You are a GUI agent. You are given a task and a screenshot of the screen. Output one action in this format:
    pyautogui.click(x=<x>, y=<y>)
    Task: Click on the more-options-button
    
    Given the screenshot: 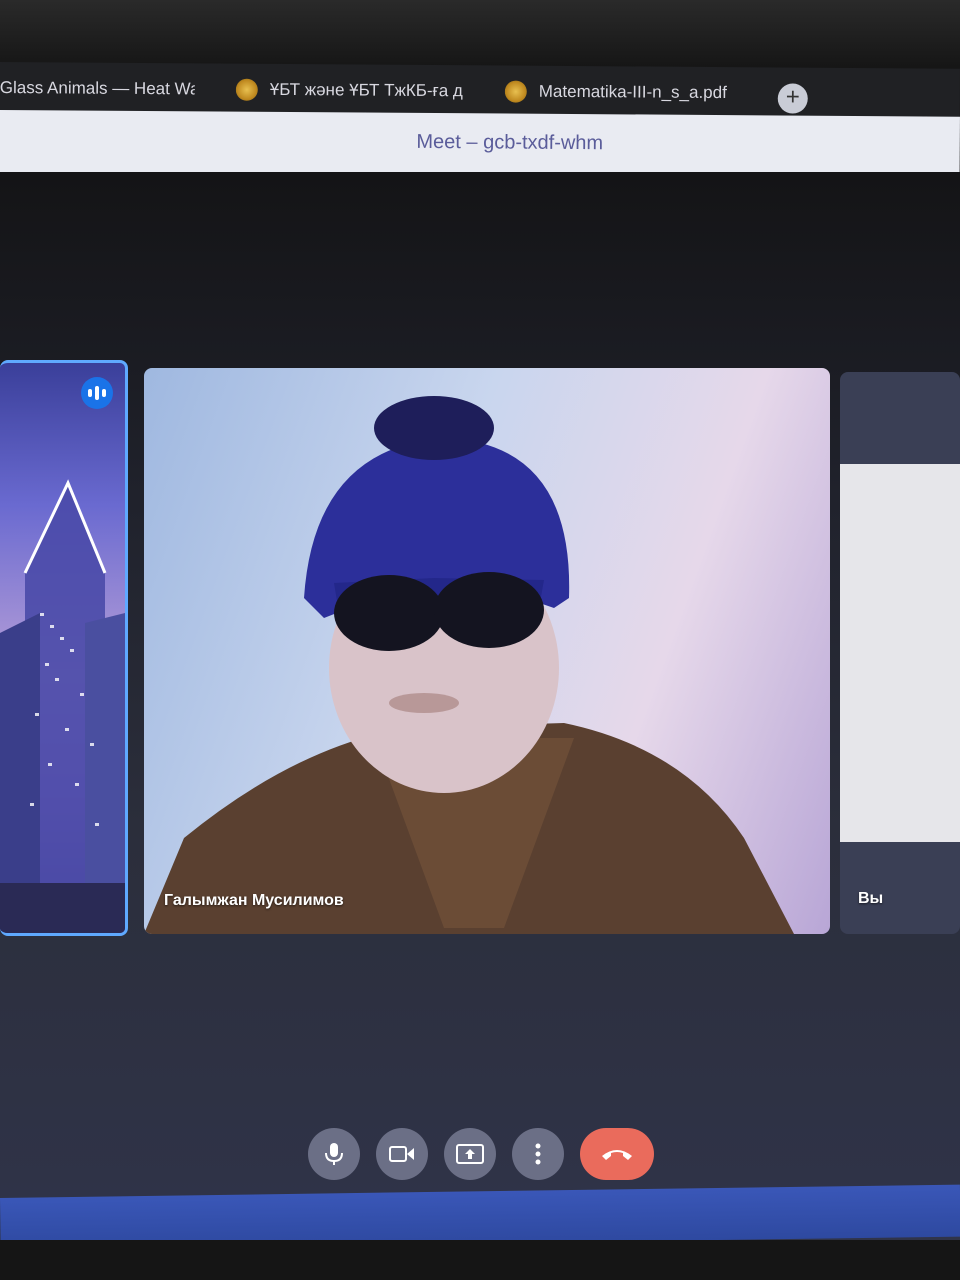 What is the action you would take?
    pyautogui.click(x=538, y=1154)
    